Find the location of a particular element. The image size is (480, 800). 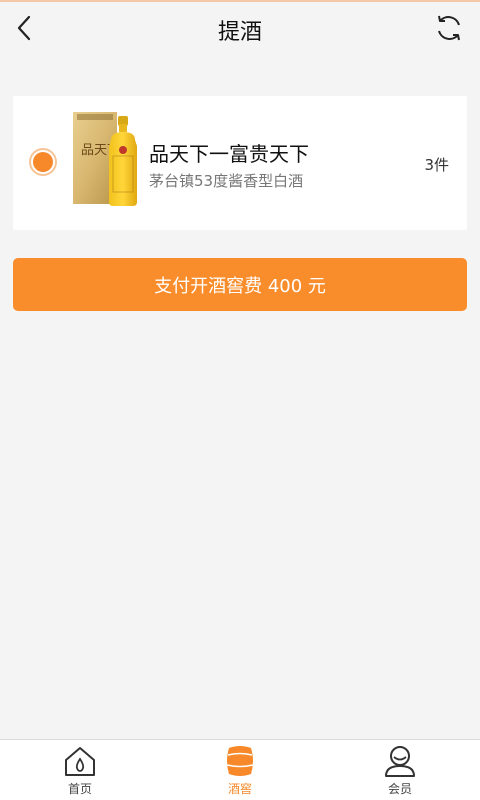

member-icon is located at coordinates (400, 761).